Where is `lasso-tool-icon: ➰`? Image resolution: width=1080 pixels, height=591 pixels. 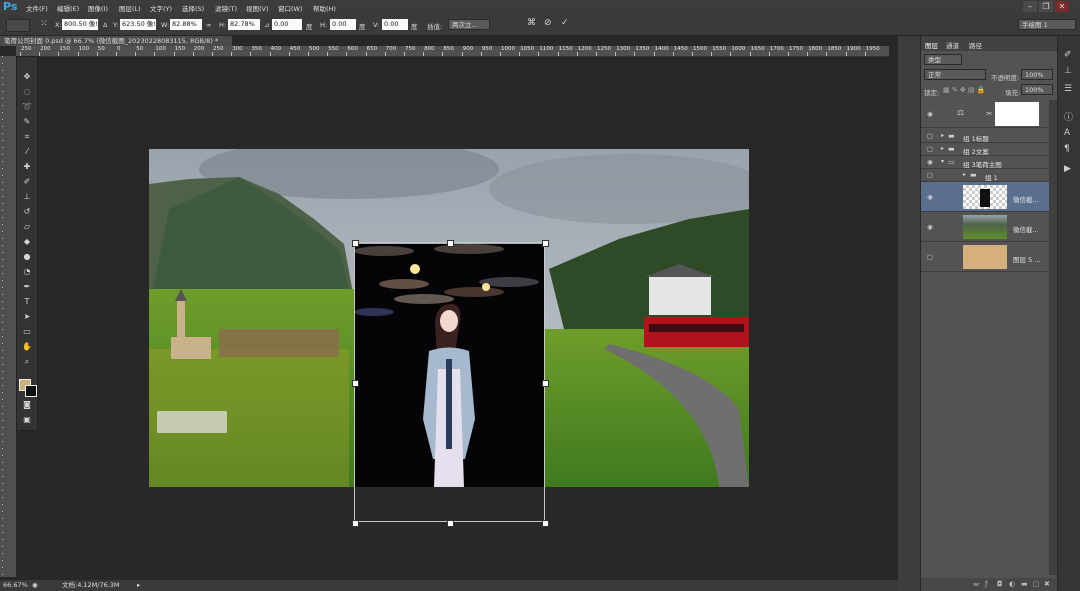 lasso-tool-icon: ➰ is located at coordinates (27, 107).